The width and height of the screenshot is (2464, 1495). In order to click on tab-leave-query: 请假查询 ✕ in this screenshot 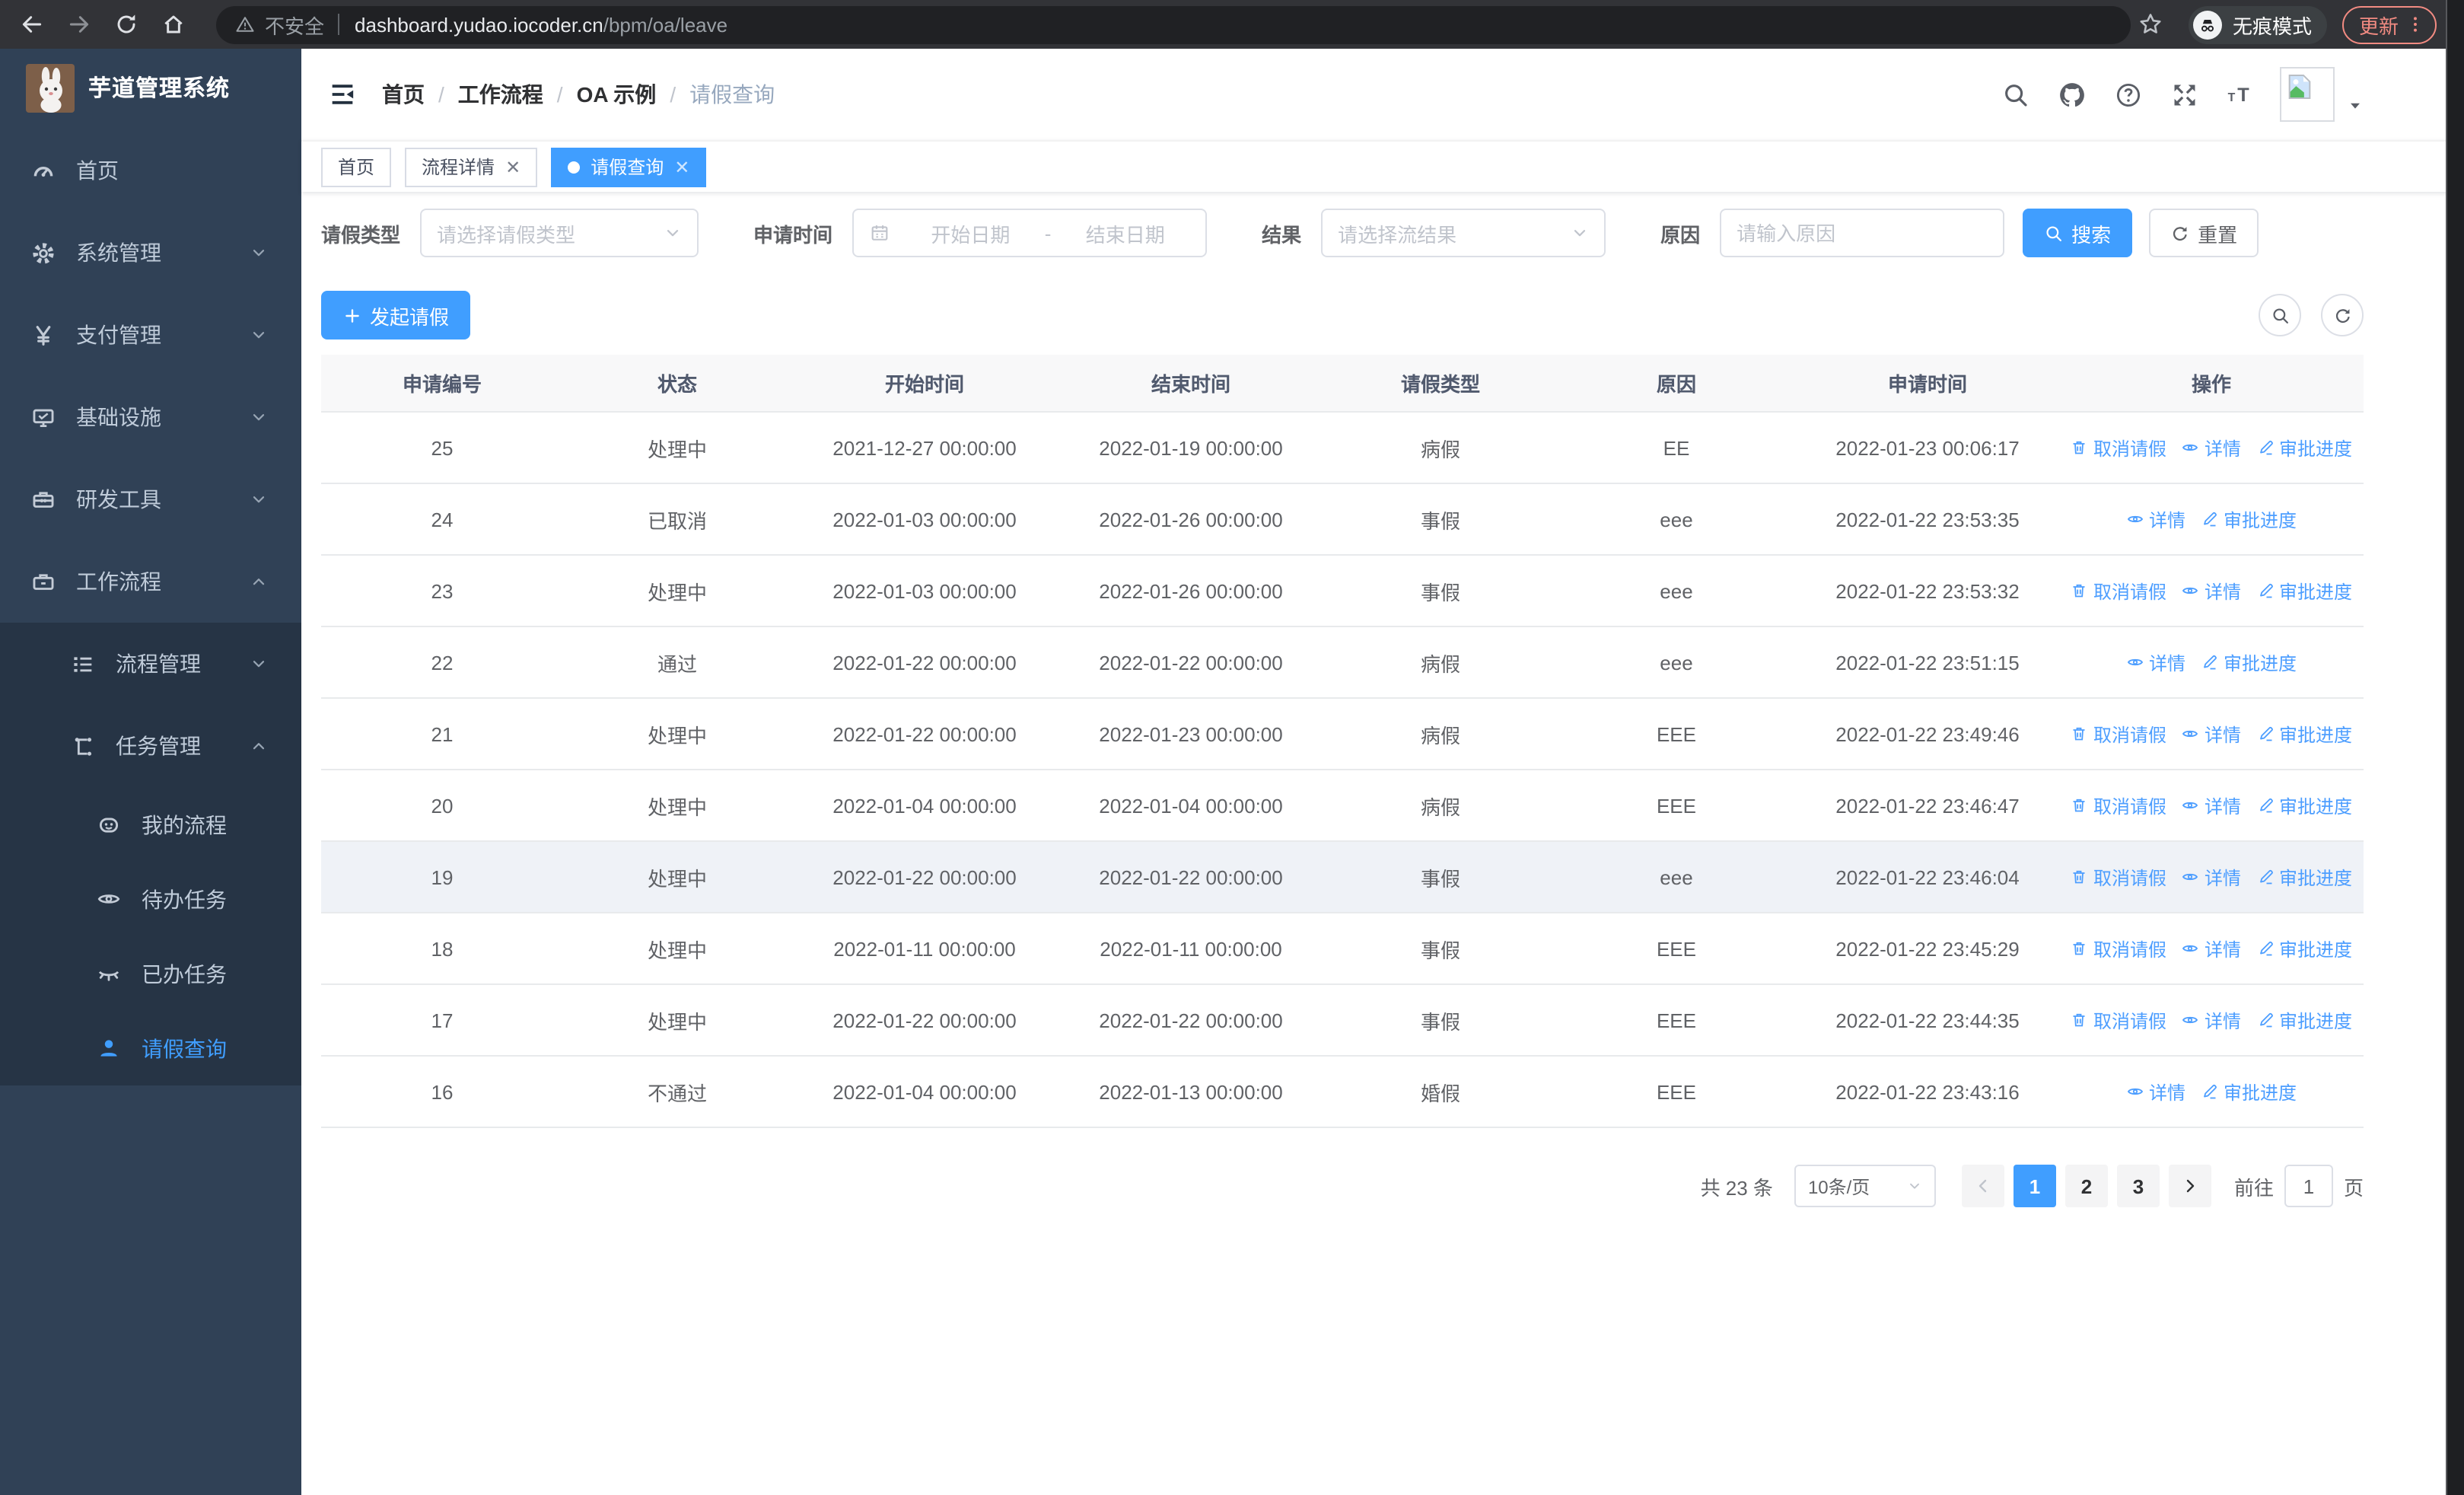, I will do `click(629, 167)`.